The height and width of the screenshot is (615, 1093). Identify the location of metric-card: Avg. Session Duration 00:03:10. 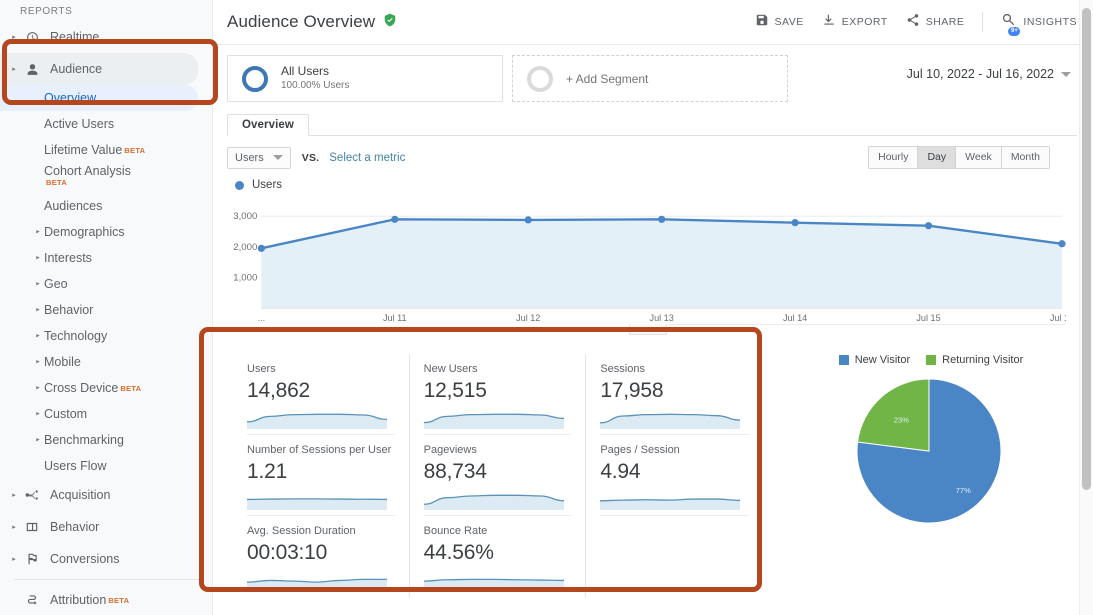
(321, 556).